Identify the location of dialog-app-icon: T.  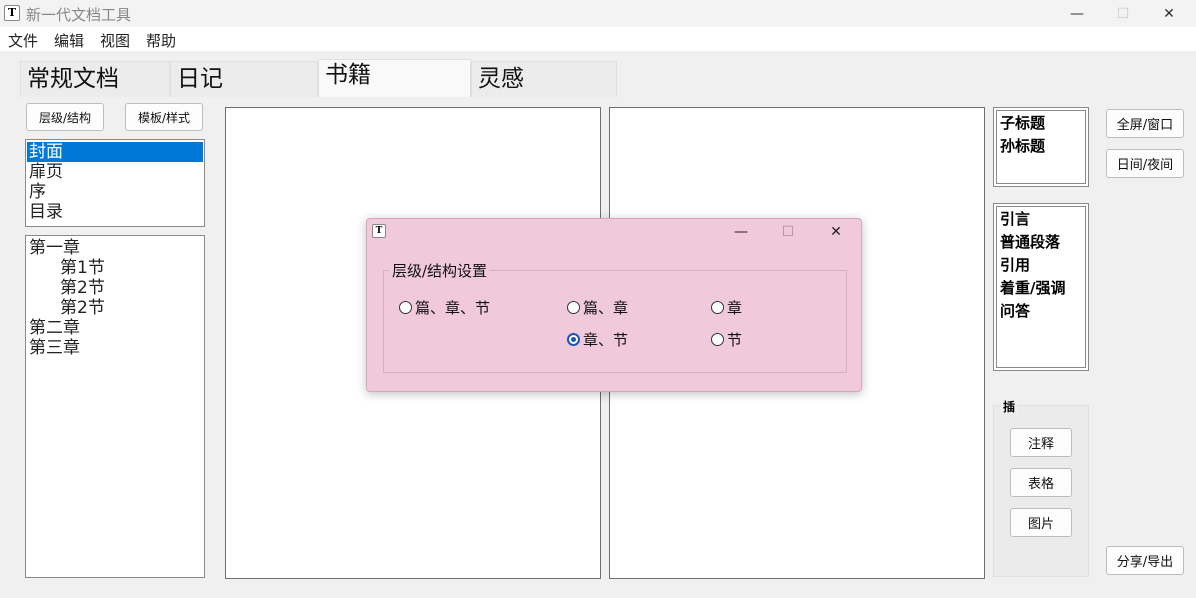
(379, 231).